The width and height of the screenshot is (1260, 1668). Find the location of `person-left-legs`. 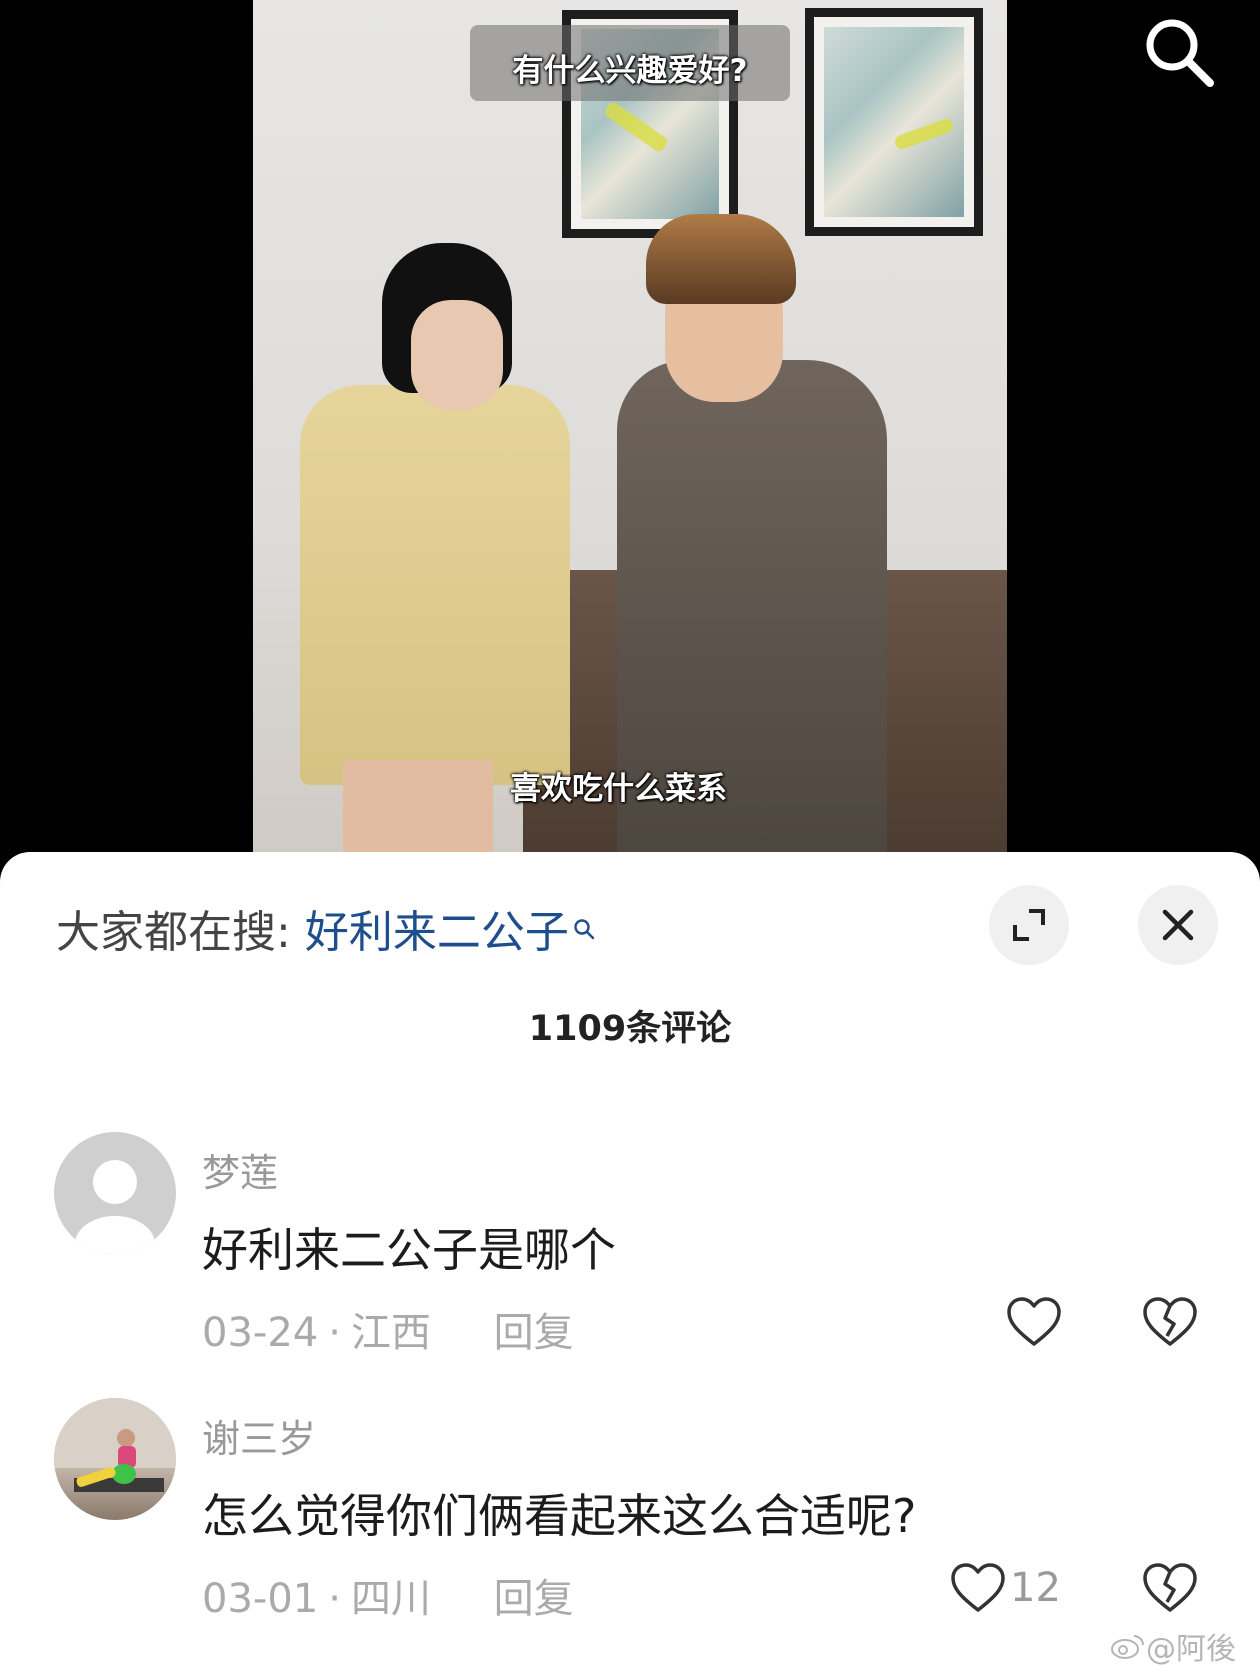

person-left-legs is located at coordinates (418, 810).